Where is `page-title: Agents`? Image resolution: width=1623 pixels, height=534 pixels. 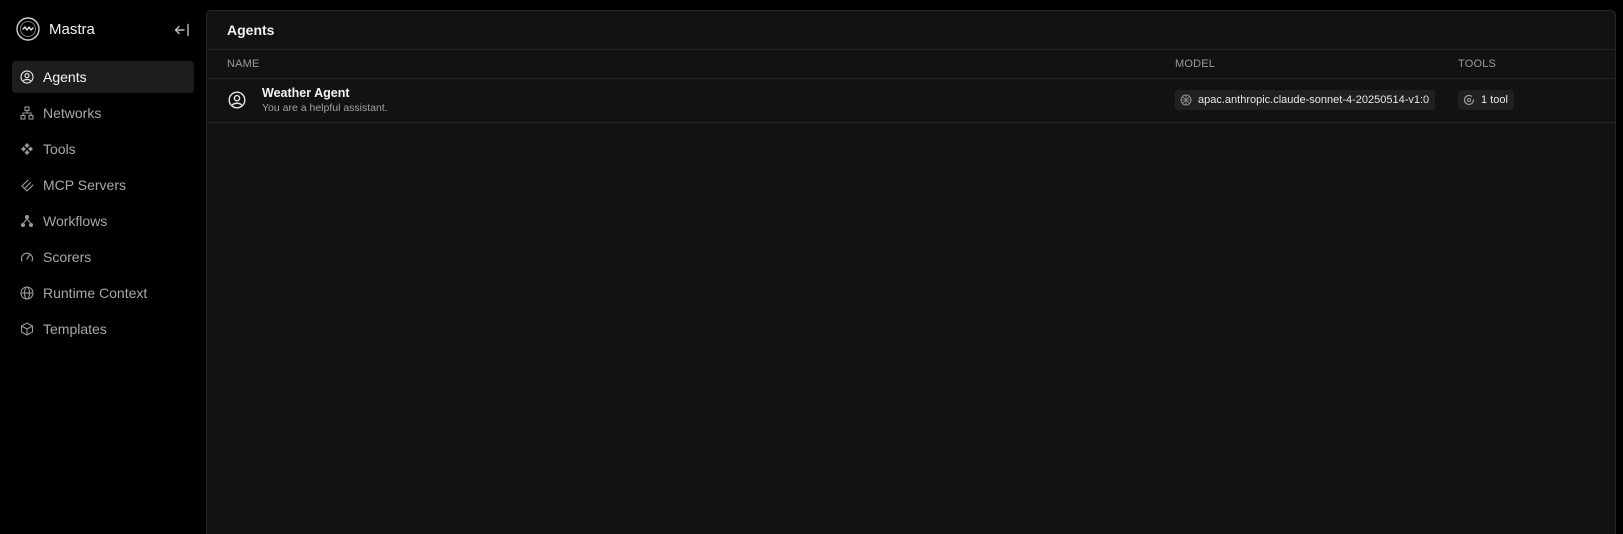 page-title: Agents is located at coordinates (251, 30).